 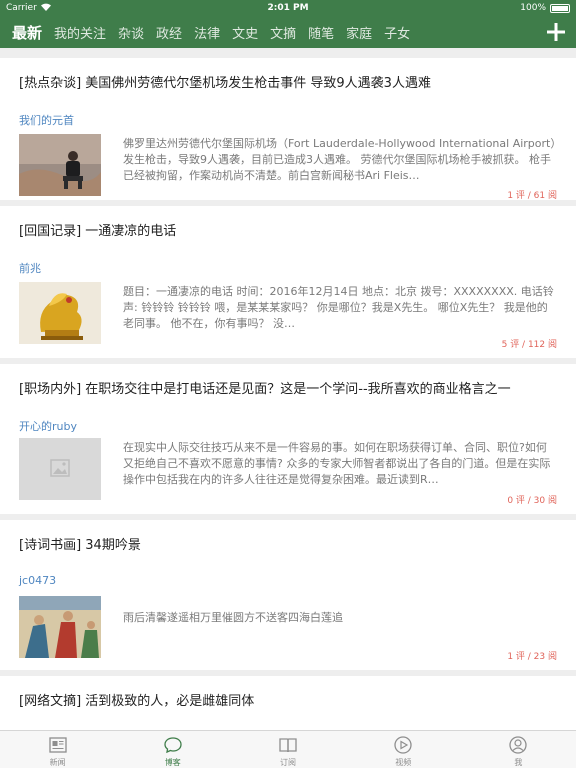 What do you see at coordinates (283, 32) in the screenshot?
I see `tab-digest: 文摘` at bounding box center [283, 32].